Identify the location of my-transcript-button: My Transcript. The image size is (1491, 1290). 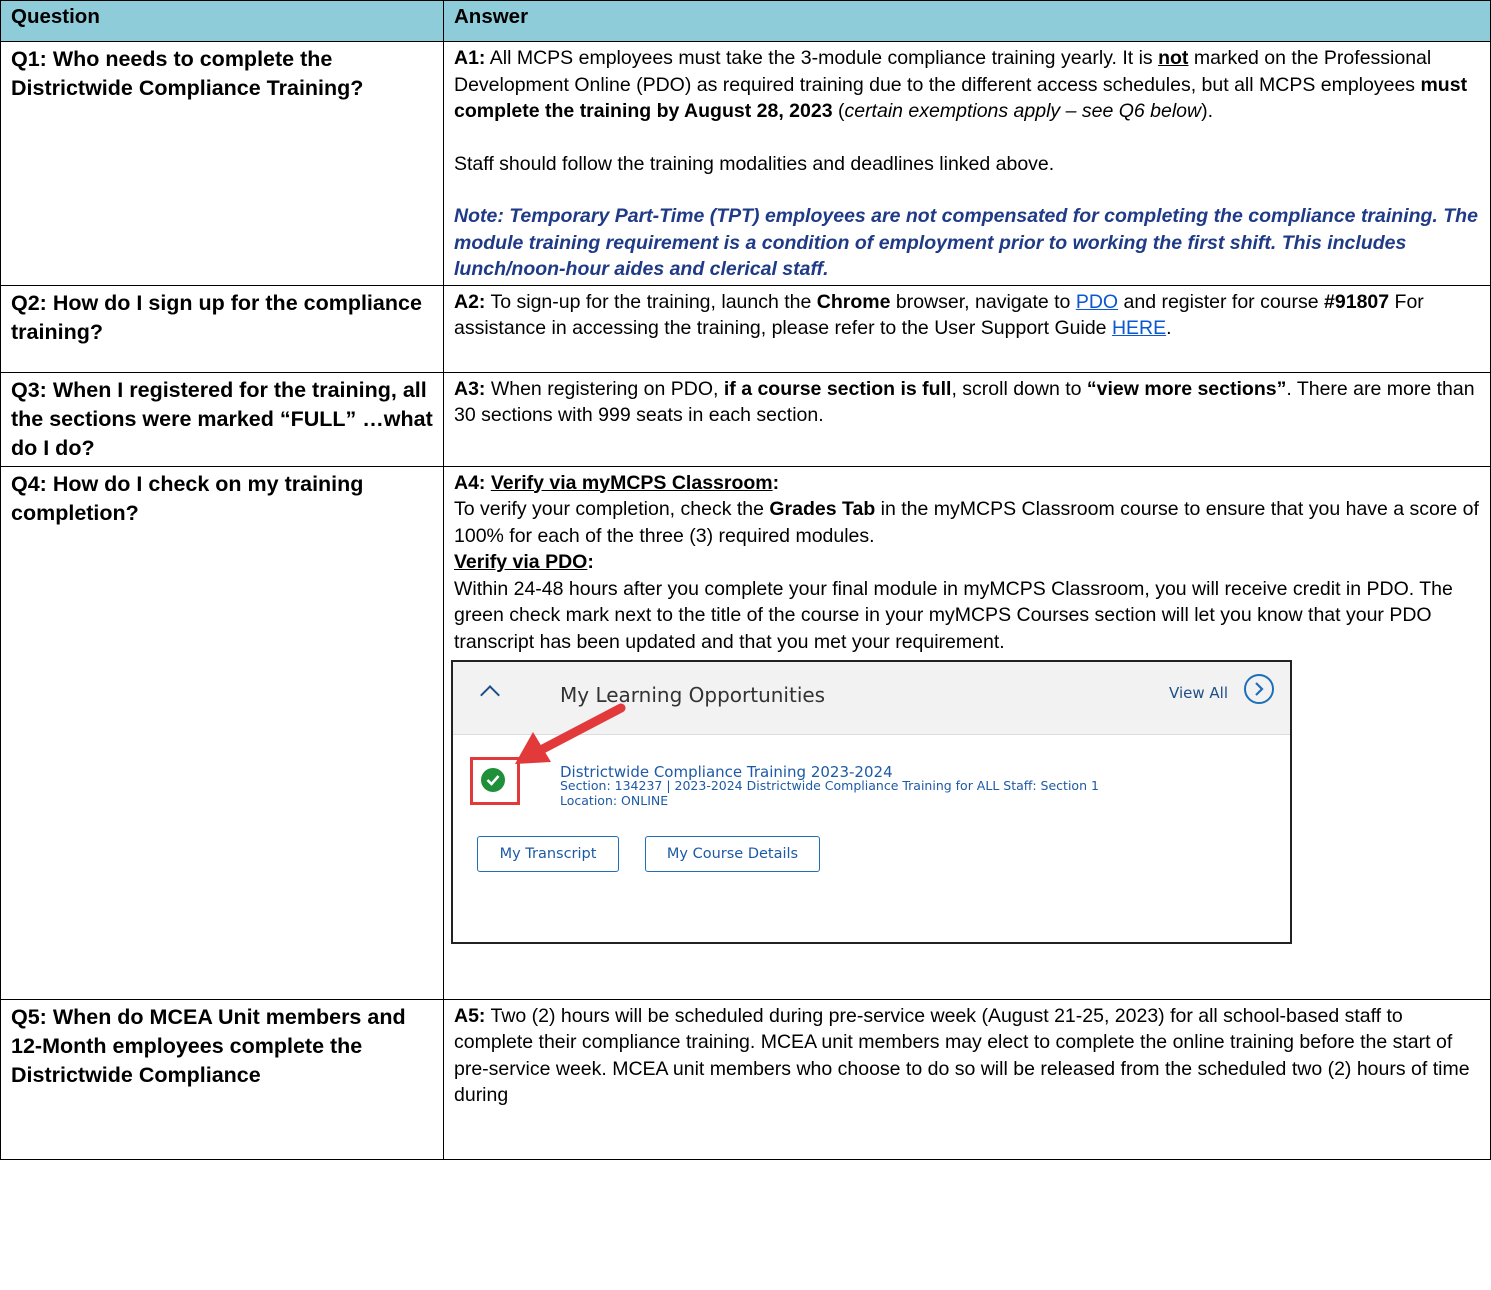
(548, 854).